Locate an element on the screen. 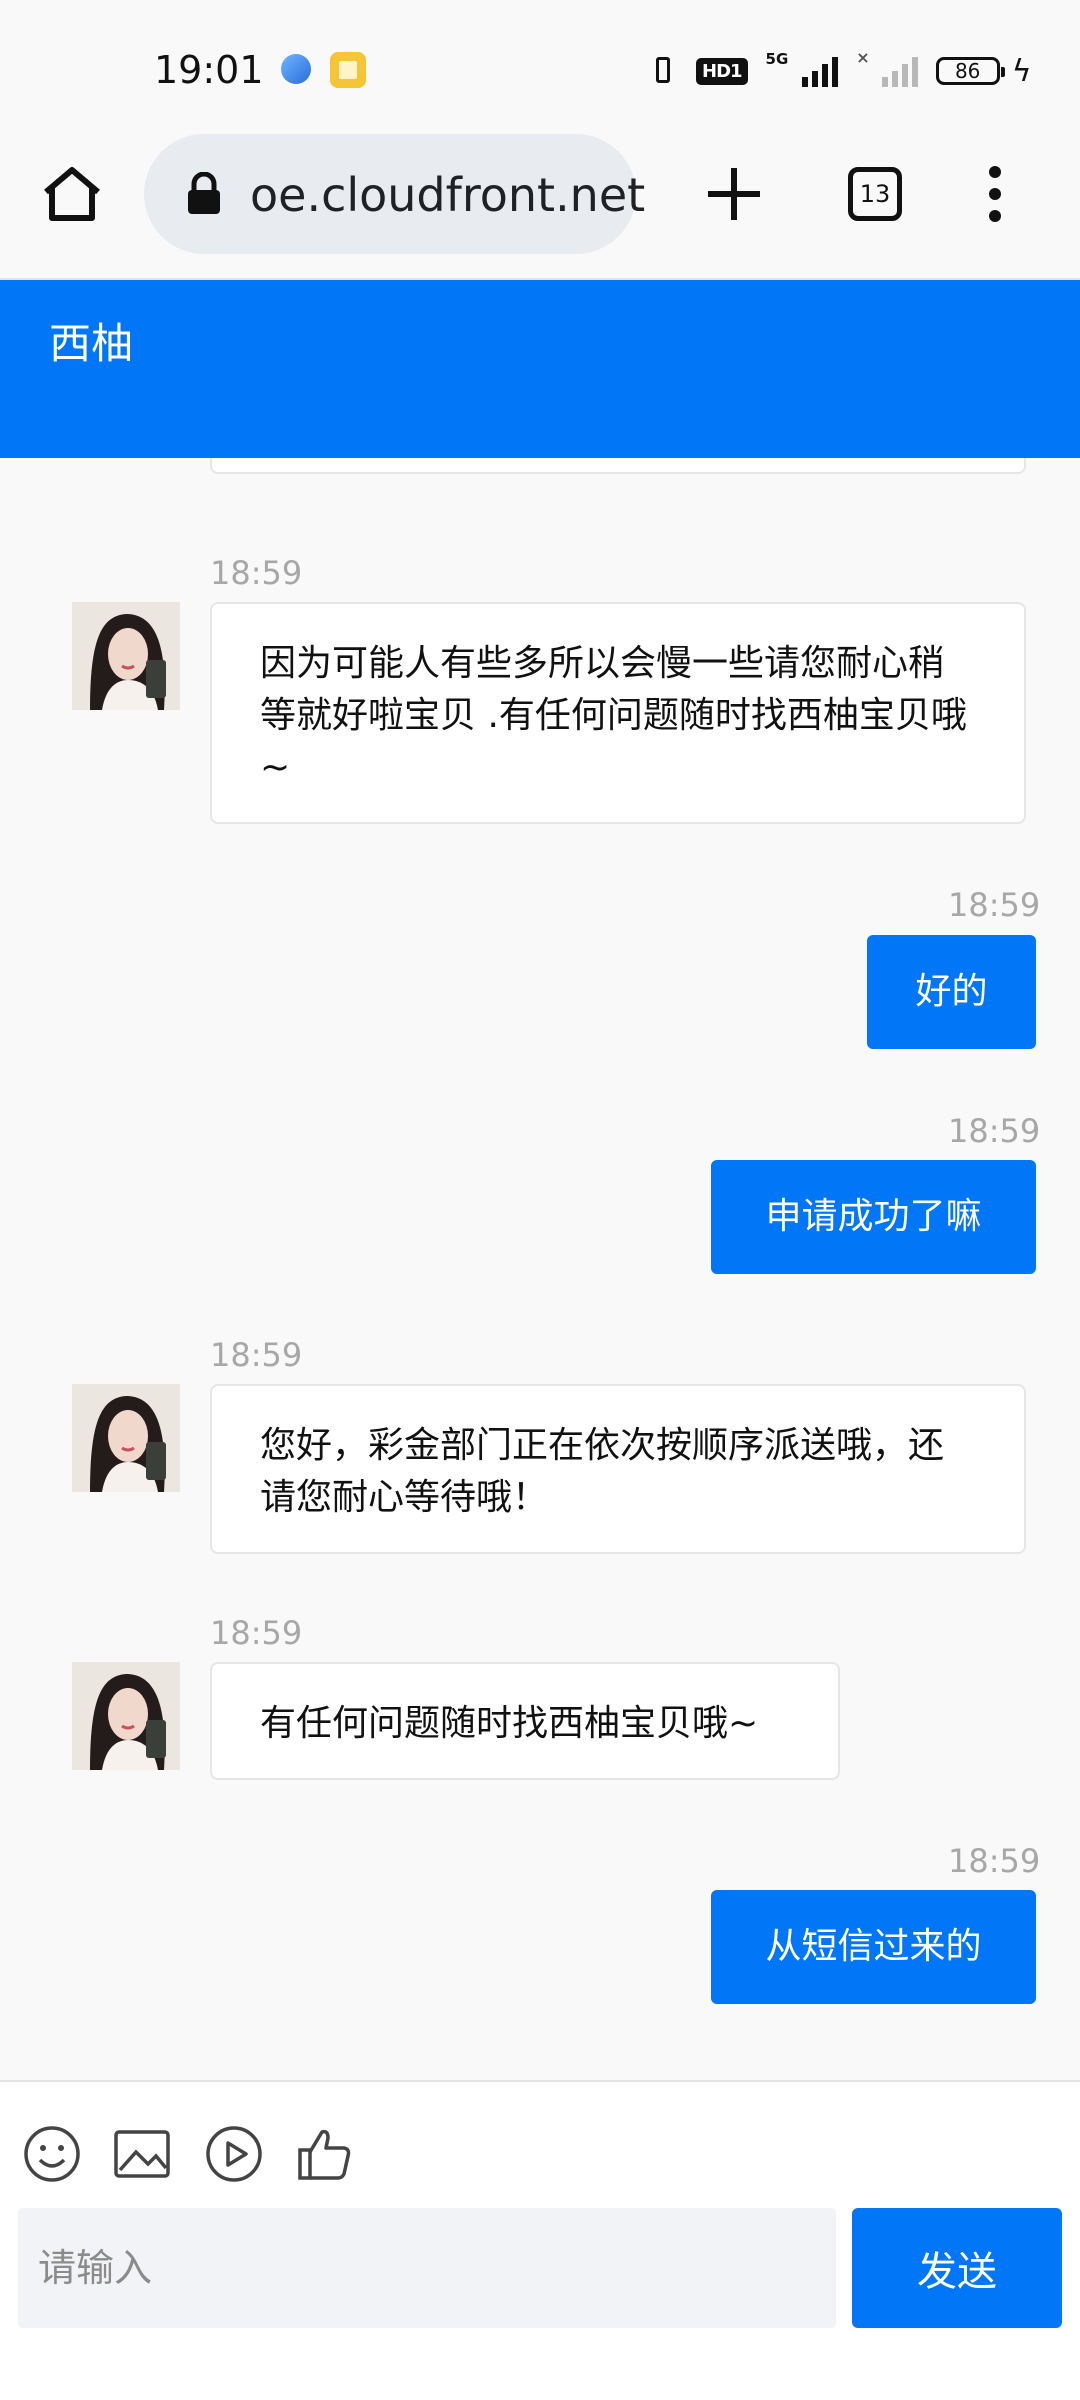 The height and width of the screenshot is (2400, 1080). chat-header: 西柚 is located at coordinates (540, 369).